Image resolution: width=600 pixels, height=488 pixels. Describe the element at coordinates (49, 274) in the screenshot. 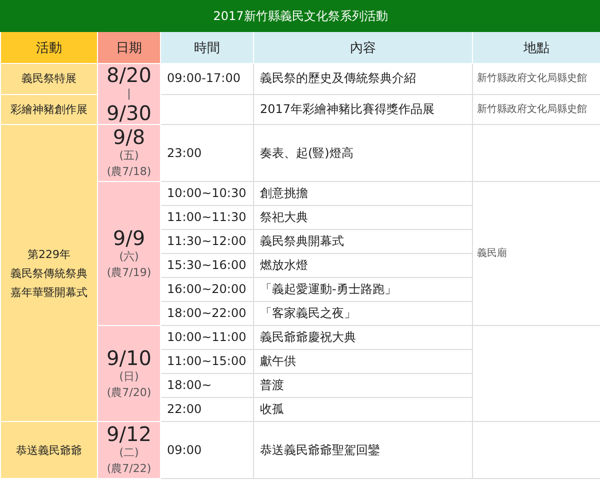

I see `activity-line: 義民祭傳統祭典` at that location.